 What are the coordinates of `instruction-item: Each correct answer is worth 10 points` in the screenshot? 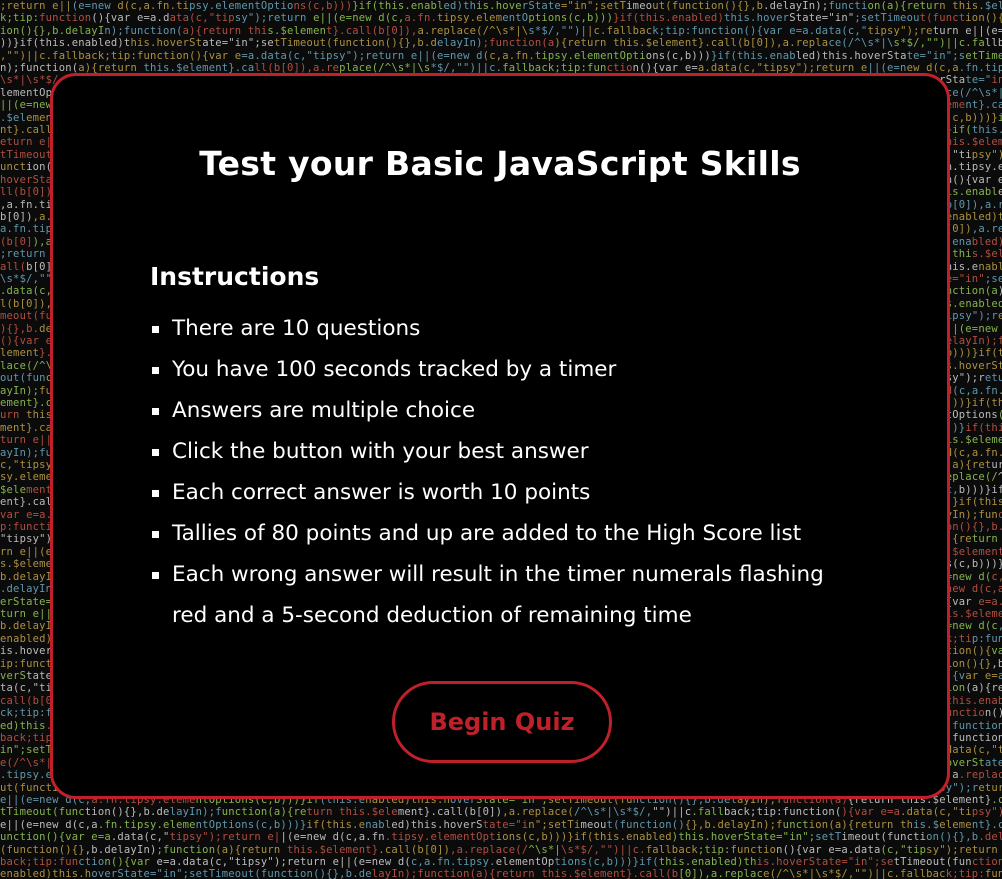 It's located at (500, 492).